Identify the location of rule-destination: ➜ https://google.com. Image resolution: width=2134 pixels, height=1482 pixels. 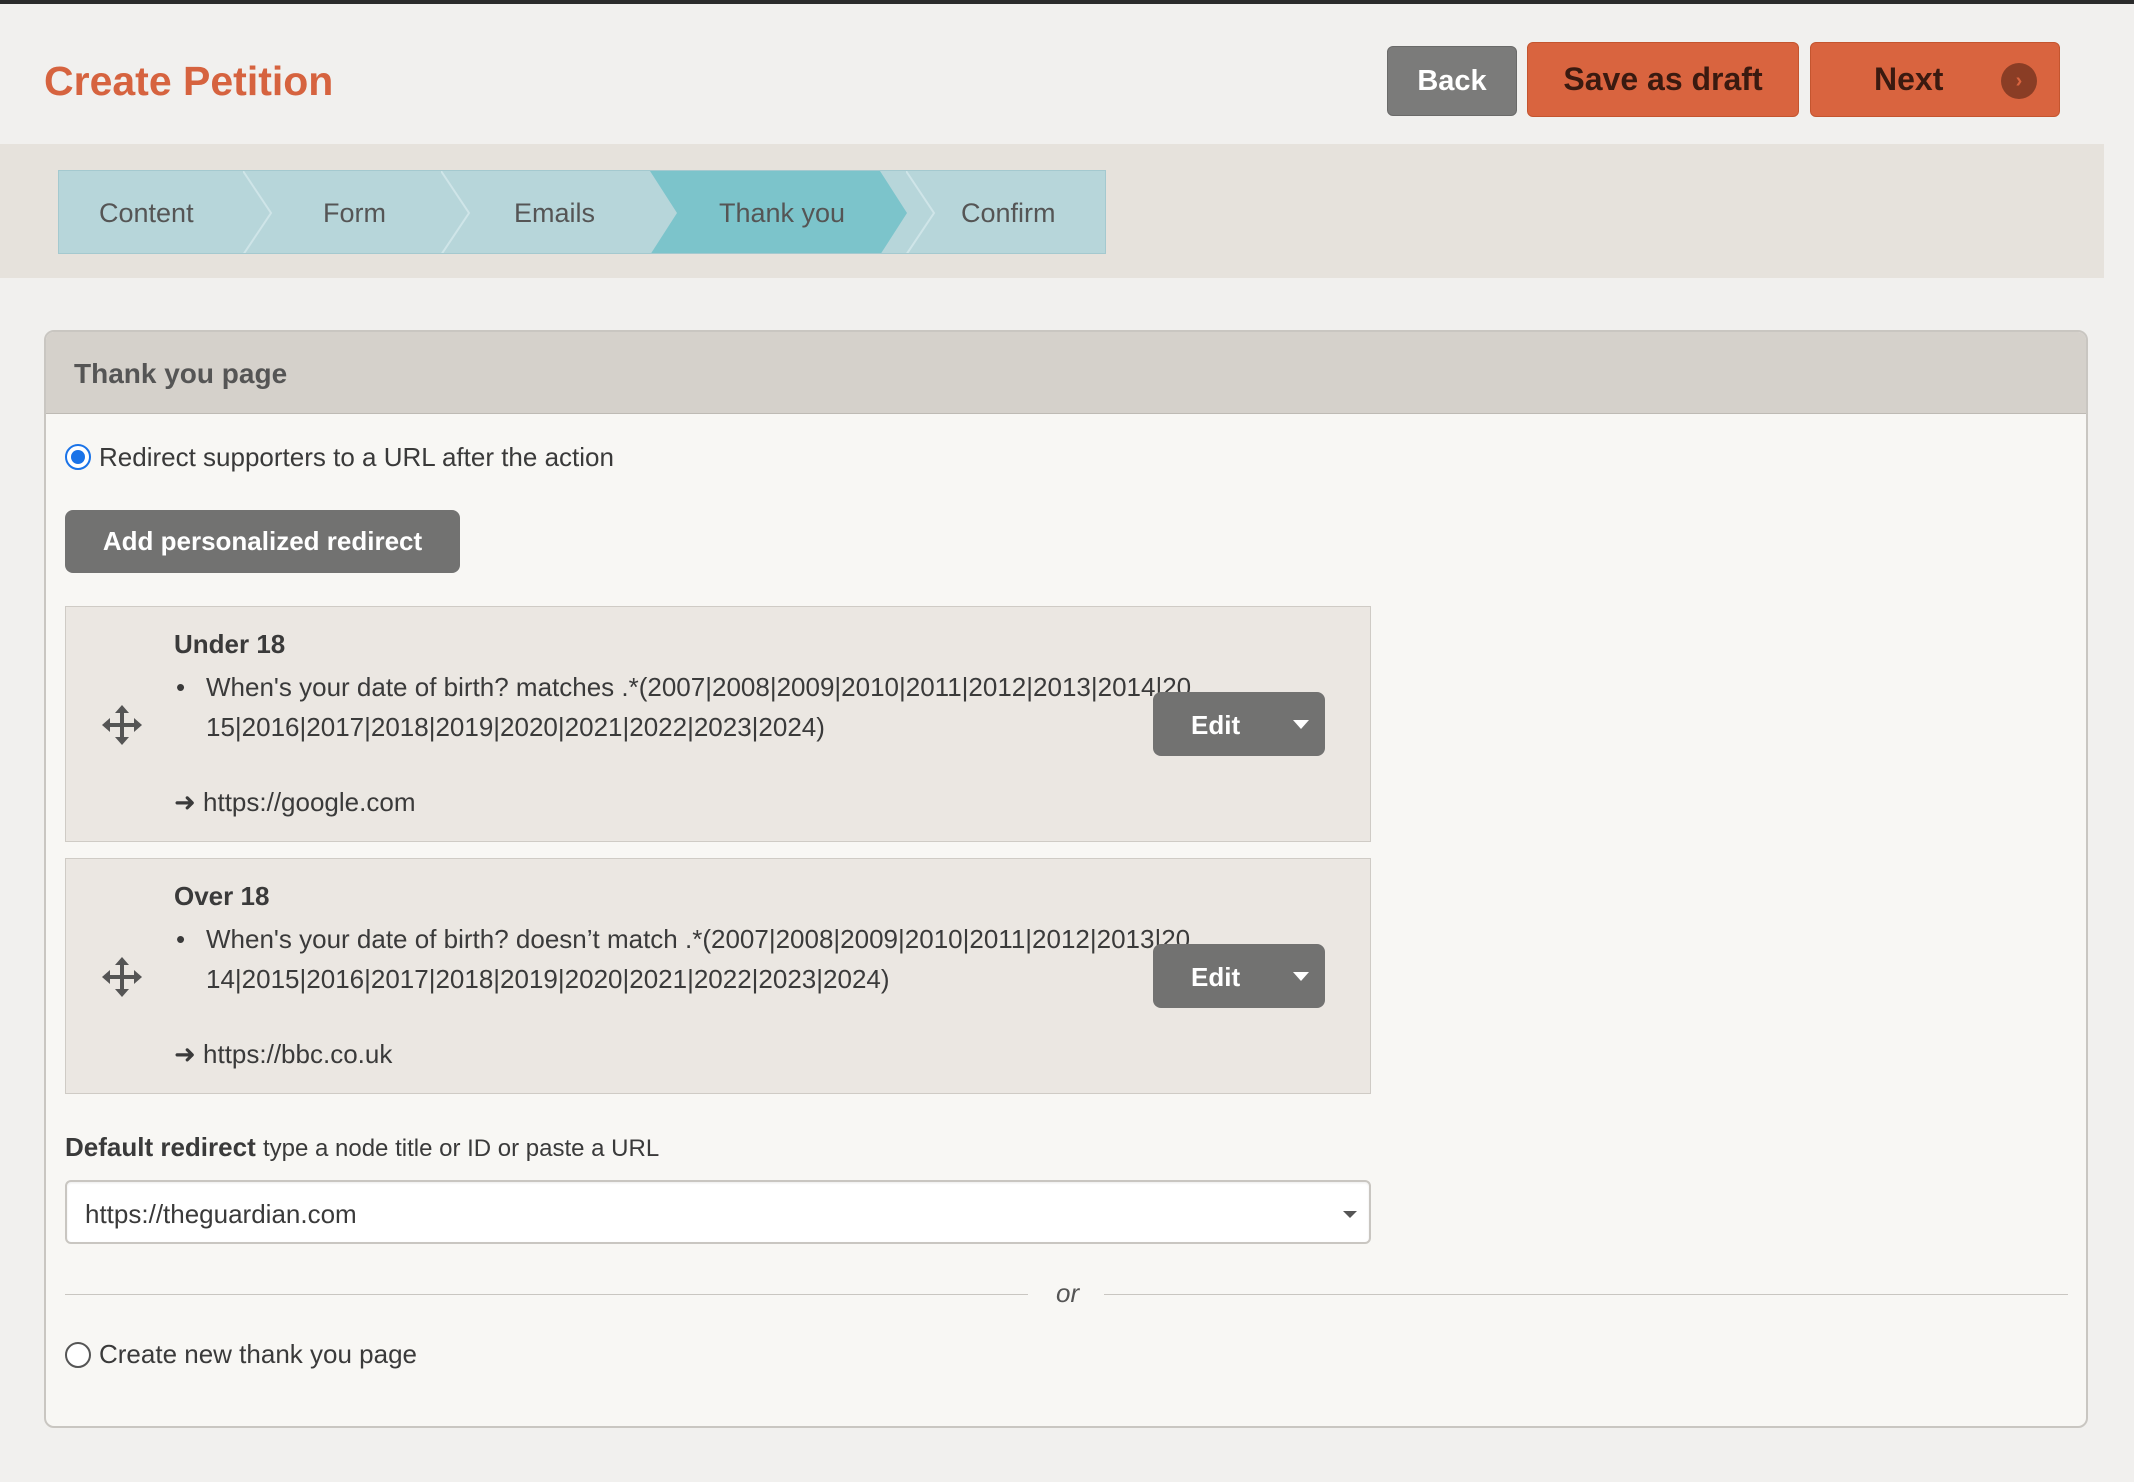
(294, 802).